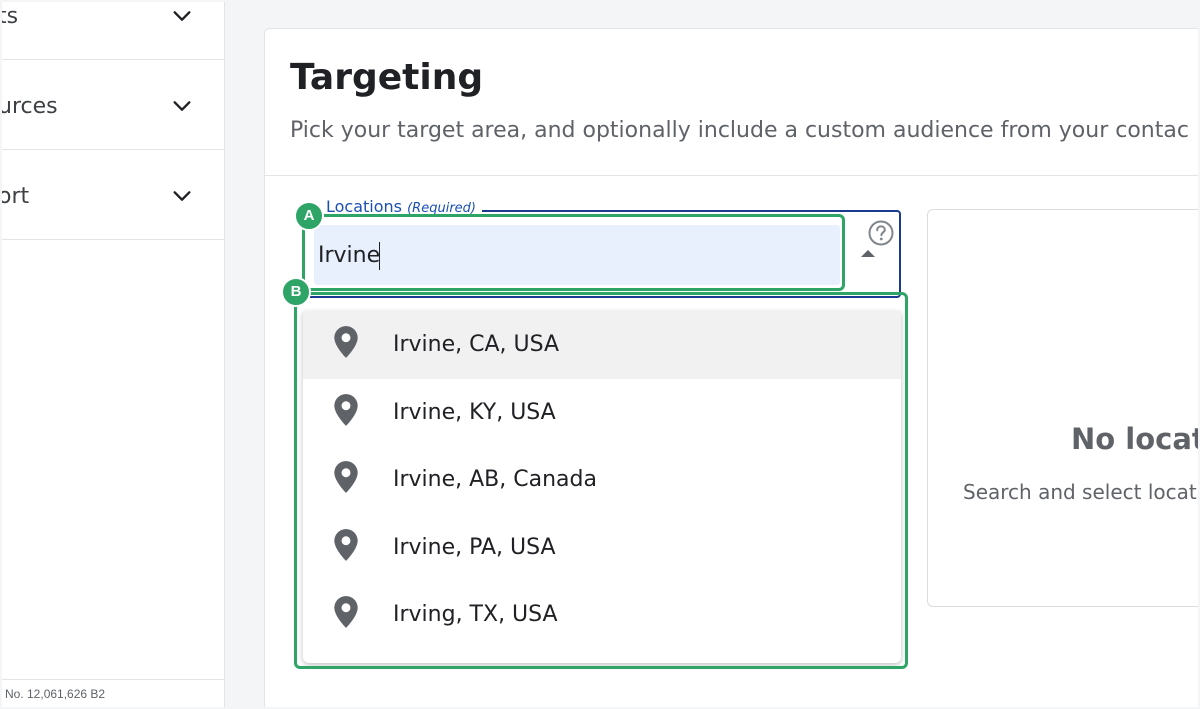 The image size is (1200, 709). Describe the element at coordinates (731, 175) in the screenshot. I see `divider` at that location.